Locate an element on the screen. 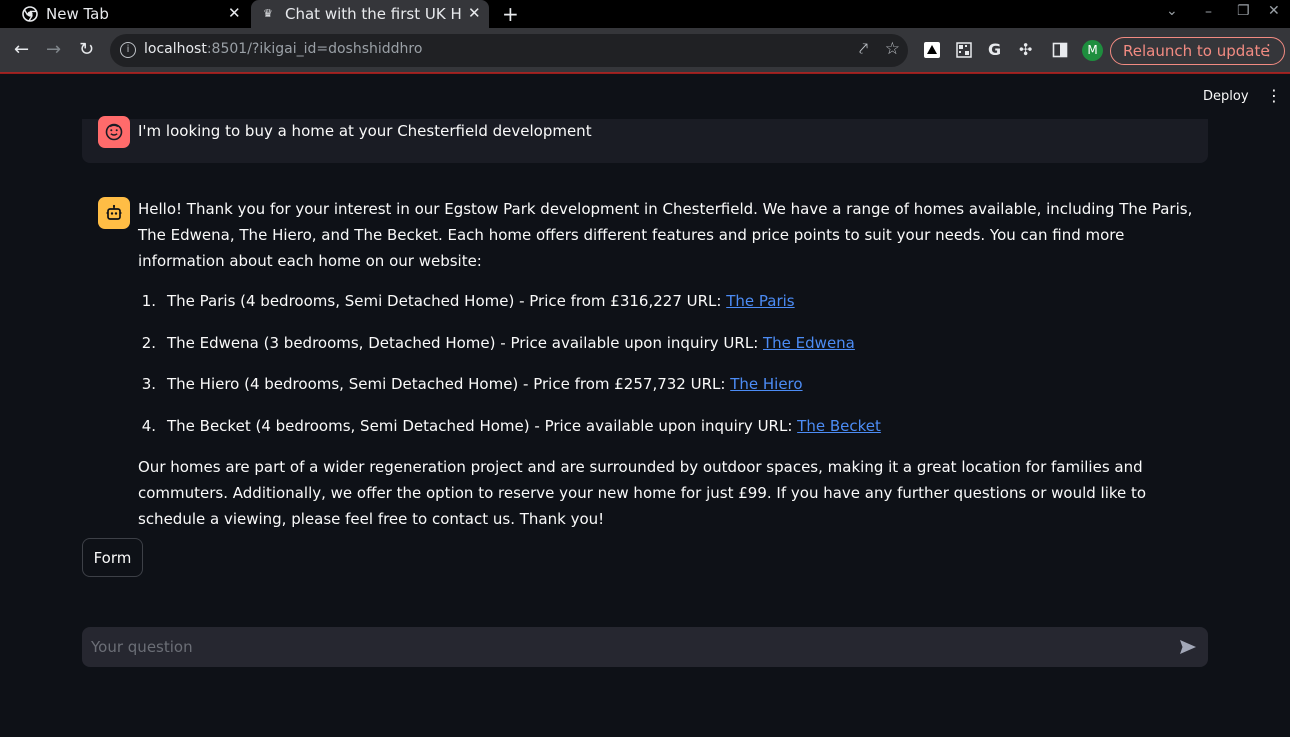 Image resolution: width=1290 pixels, height=737 pixels. relaunch-label: Relaunch to update is located at coordinates (1196, 51).